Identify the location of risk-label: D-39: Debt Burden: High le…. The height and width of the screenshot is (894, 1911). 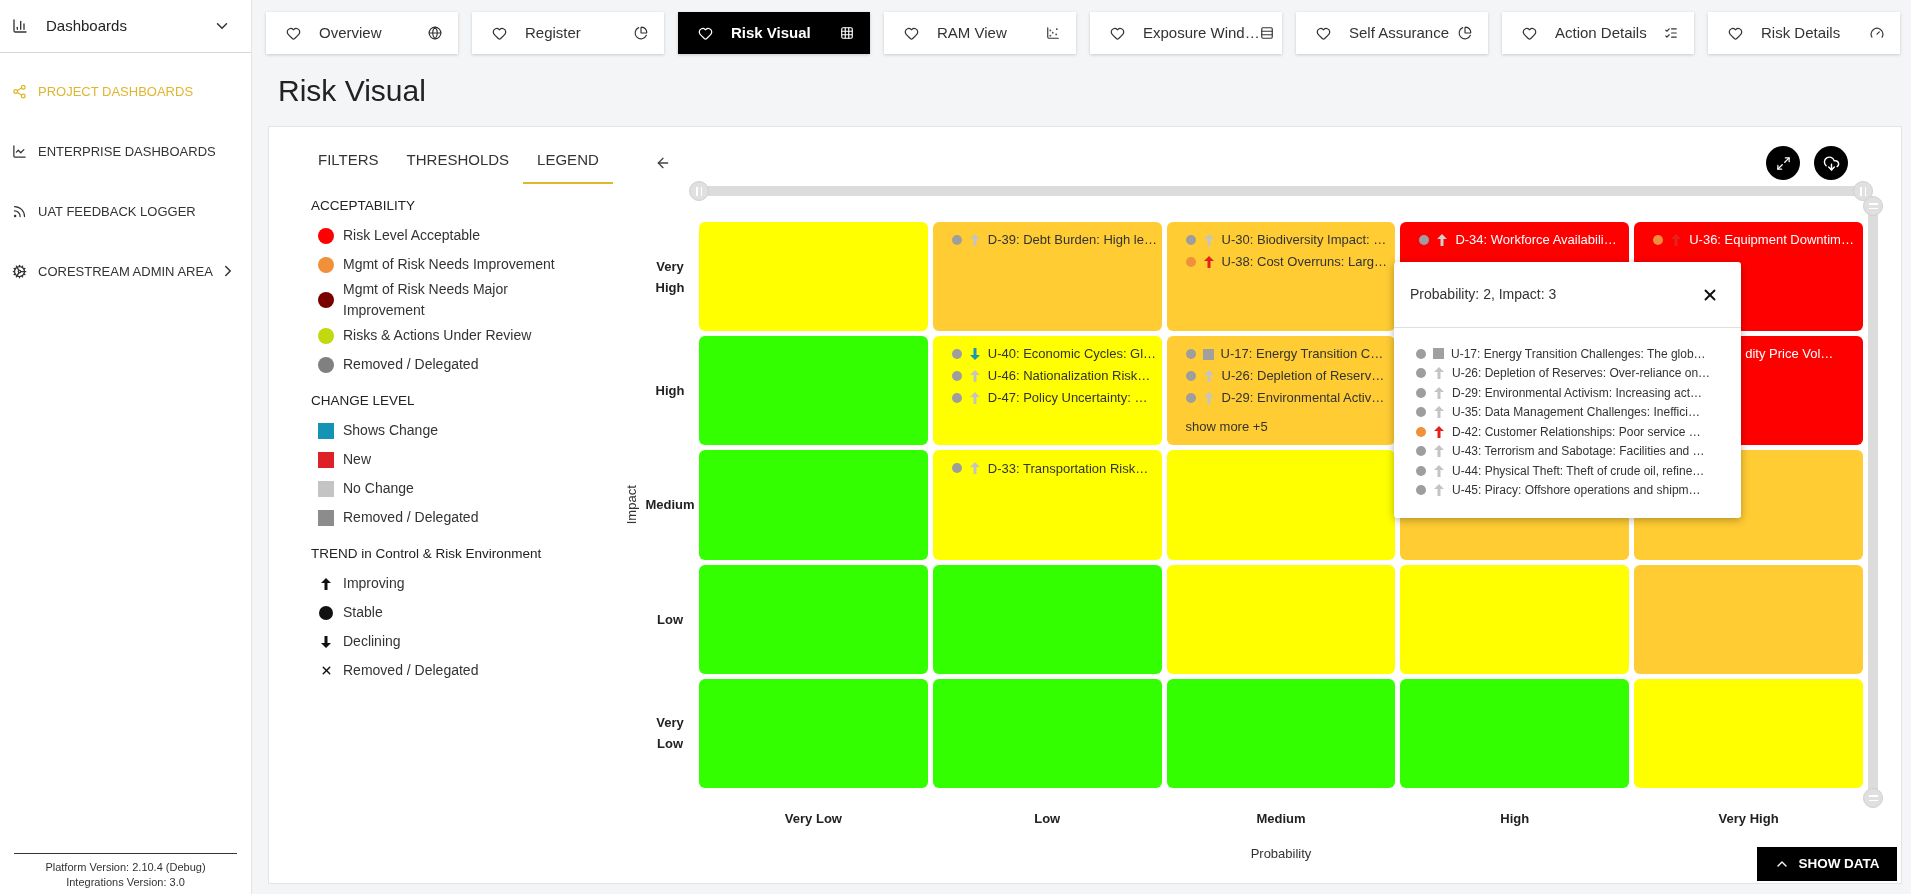
(1072, 240).